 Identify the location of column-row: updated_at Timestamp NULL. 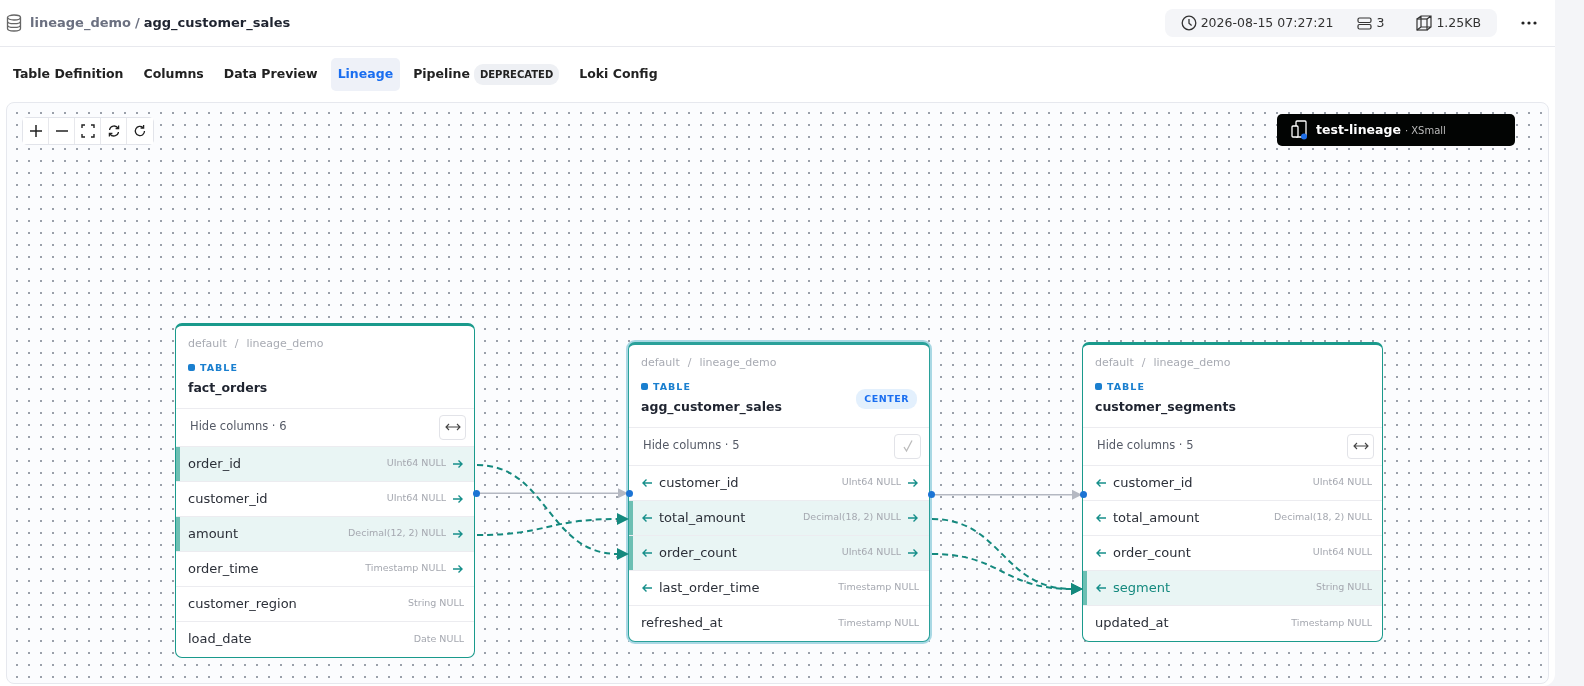
(1232, 623).